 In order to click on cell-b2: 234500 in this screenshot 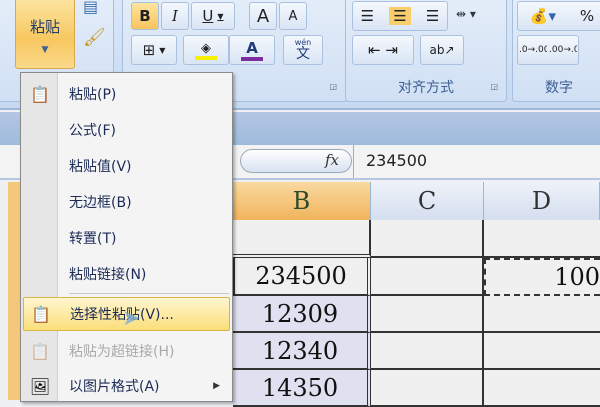, I will do `click(302, 277)`.